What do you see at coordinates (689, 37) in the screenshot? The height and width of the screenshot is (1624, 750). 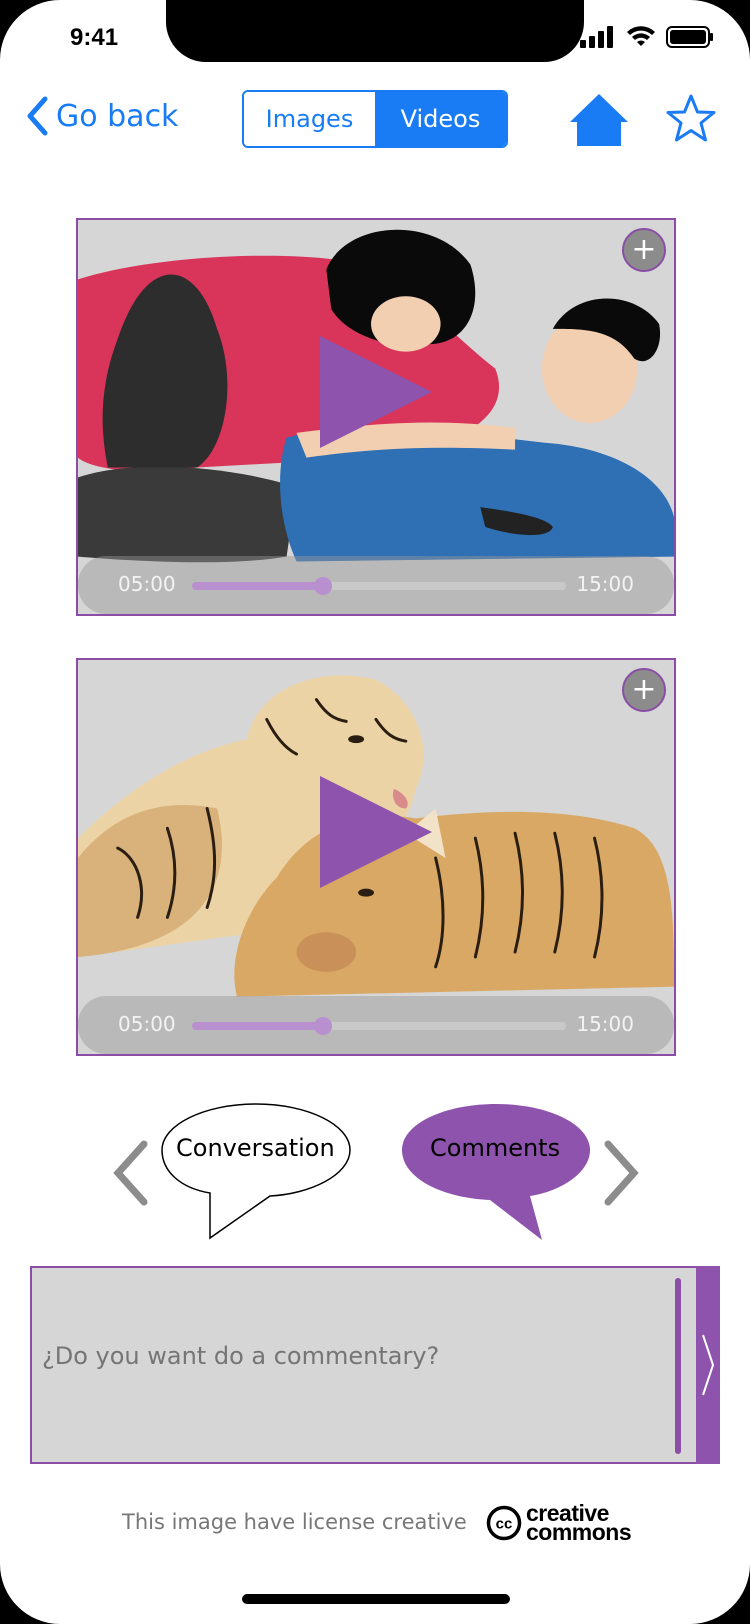 I see `battery-icon` at bounding box center [689, 37].